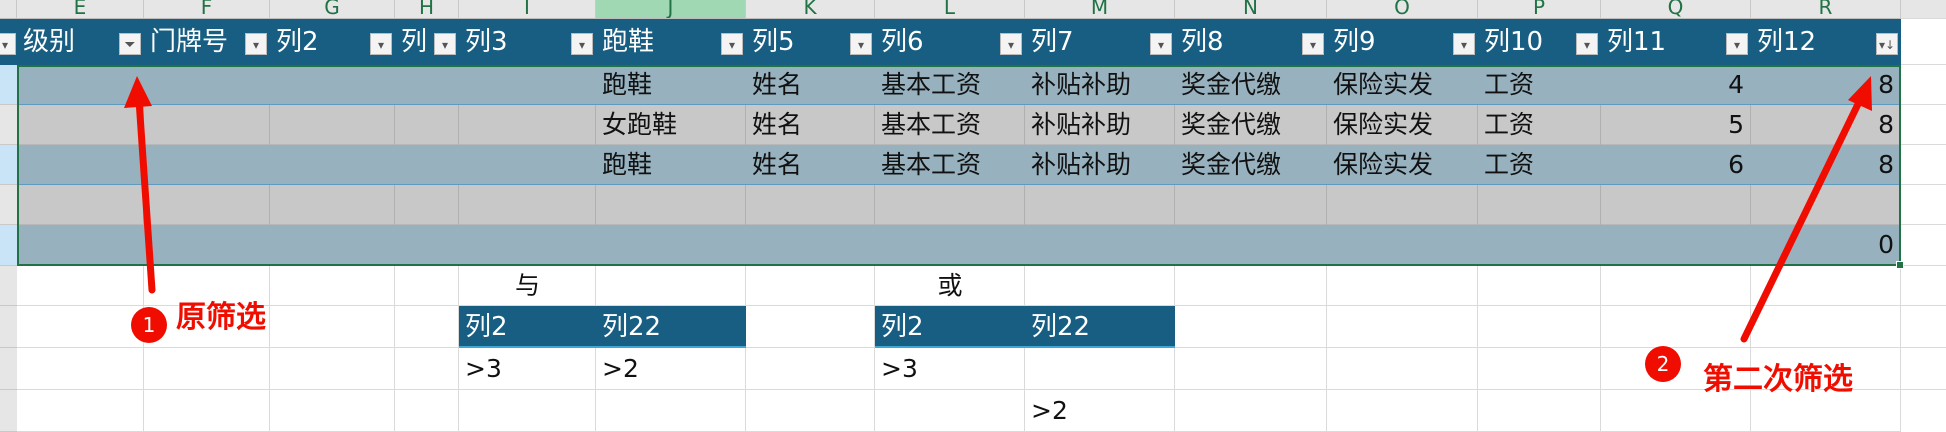  I want to click on annotation-badge-1: 1, so click(149, 325).